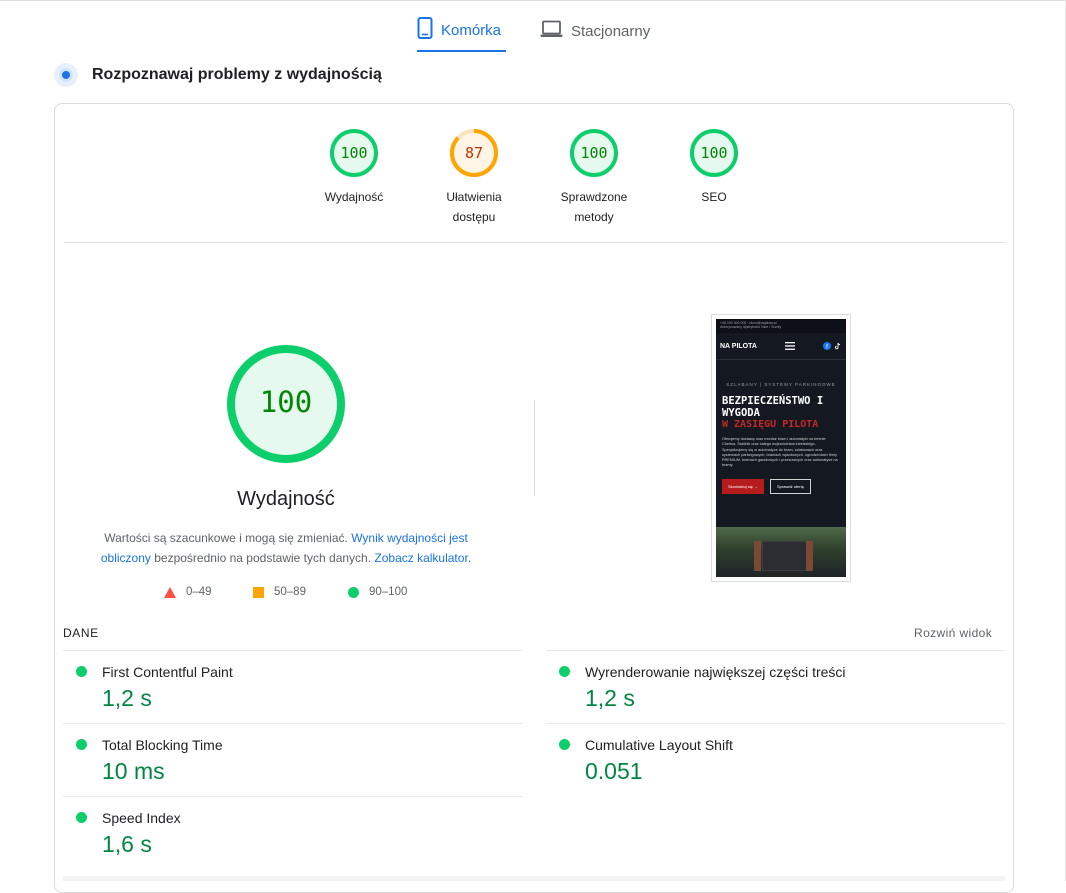 Image resolution: width=1066 pixels, height=893 pixels. I want to click on performance-score: 100, so click(286, 402).